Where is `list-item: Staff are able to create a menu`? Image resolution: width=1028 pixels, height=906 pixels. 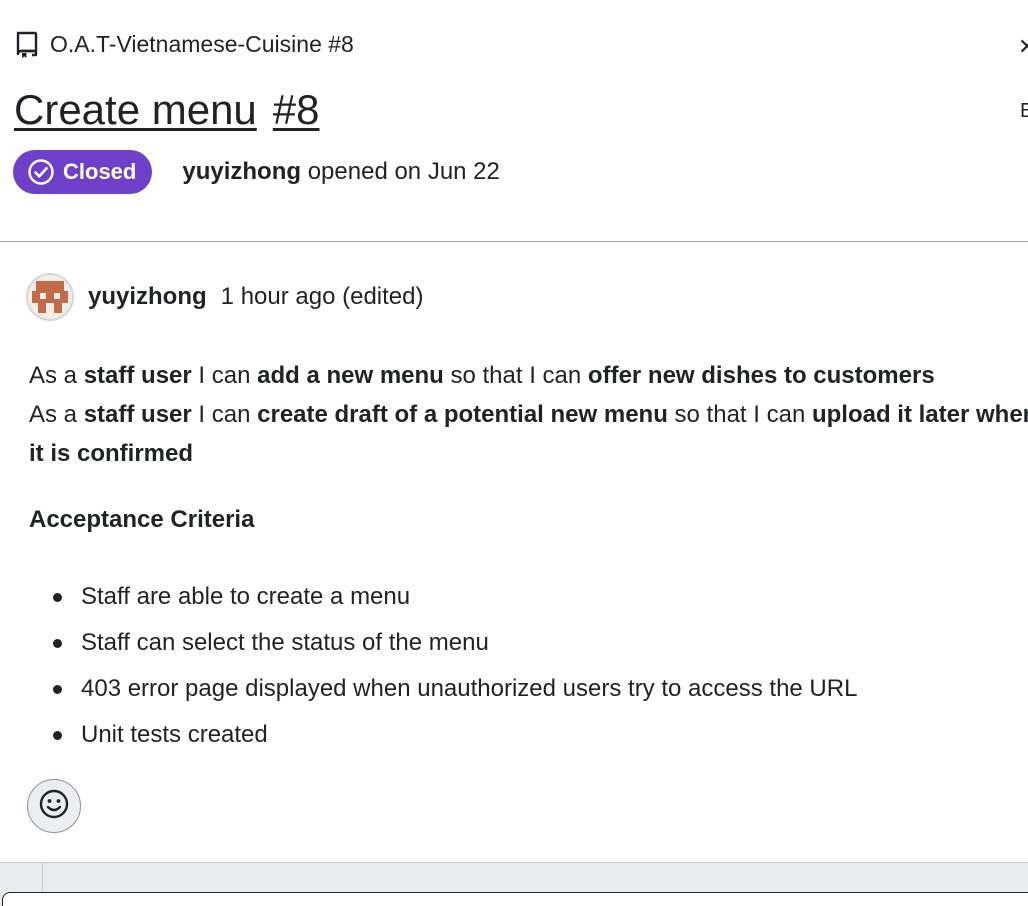 list-item: Staff are able to create a menu is located at coordinates (455, 597).